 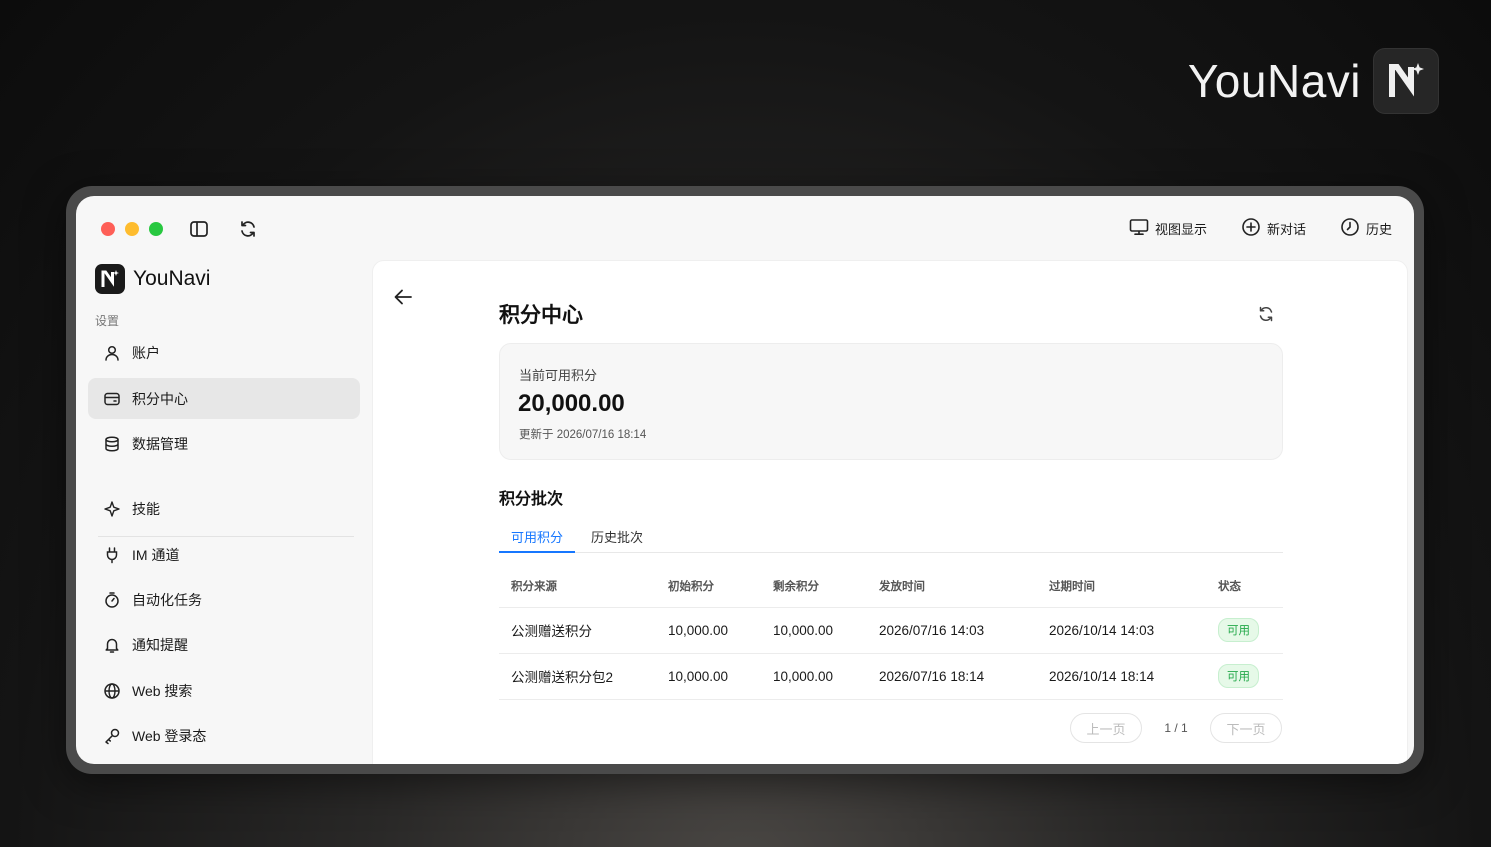 I want to click on sparkle-icon, so click(x=112, y=509).